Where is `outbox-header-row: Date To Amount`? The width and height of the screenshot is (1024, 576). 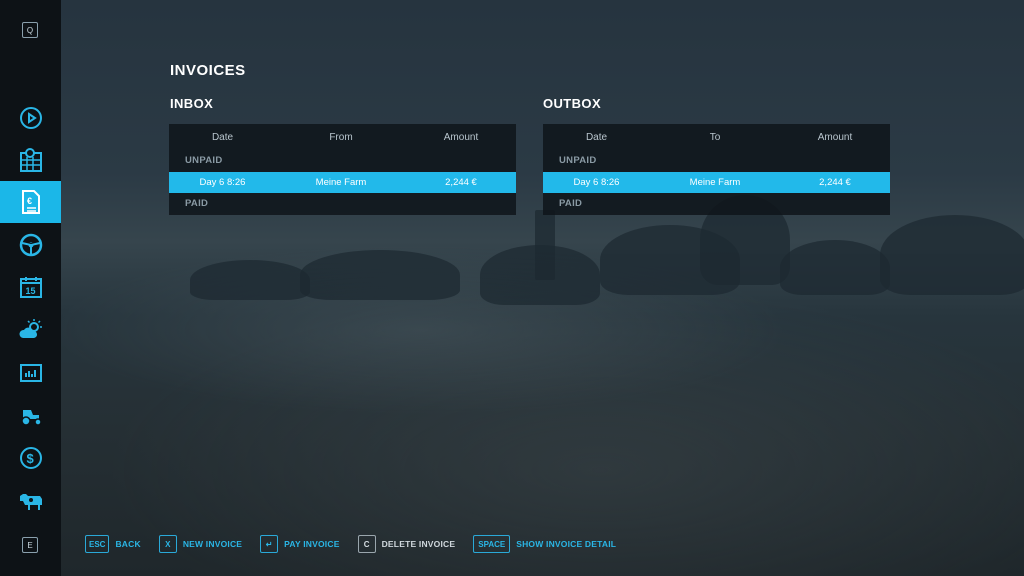 outbox-header-row: Date To Amount is located at coordinates (716, 137).